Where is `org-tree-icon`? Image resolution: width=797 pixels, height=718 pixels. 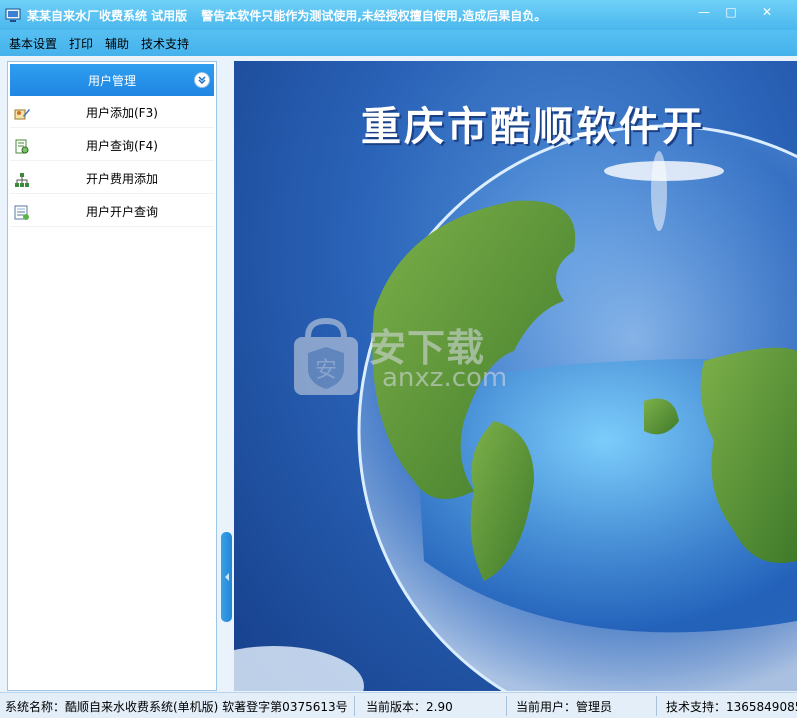
org-tree-icon is located at coordinates (22, 180).